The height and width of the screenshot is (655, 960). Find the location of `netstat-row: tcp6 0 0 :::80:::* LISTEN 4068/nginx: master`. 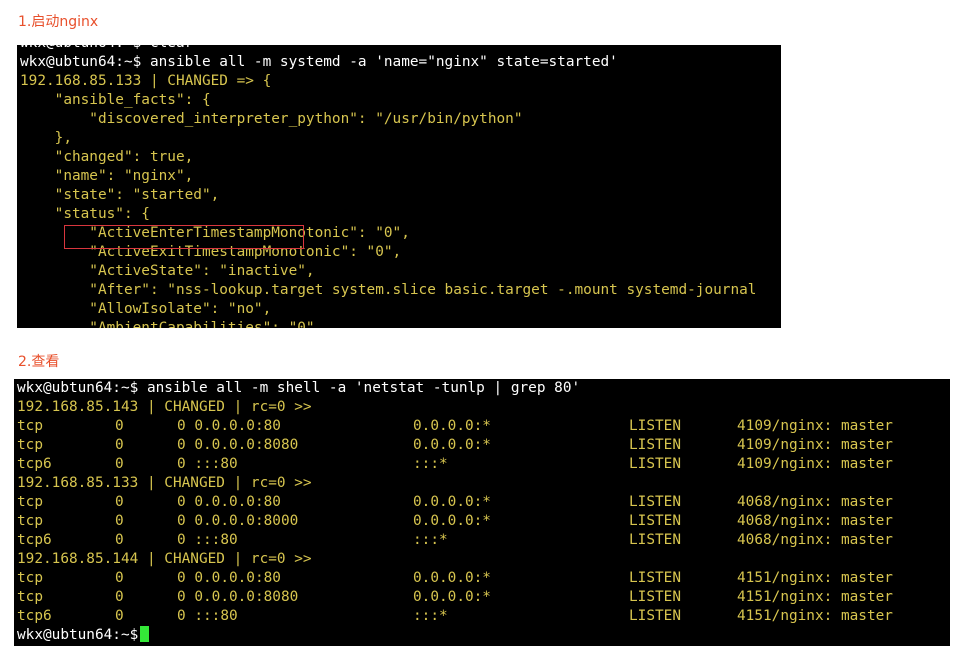

netstat-row: tcp6 0 0 :::80:::* LISTEN 4068/nginx: master is located at coordinates (467, 540).